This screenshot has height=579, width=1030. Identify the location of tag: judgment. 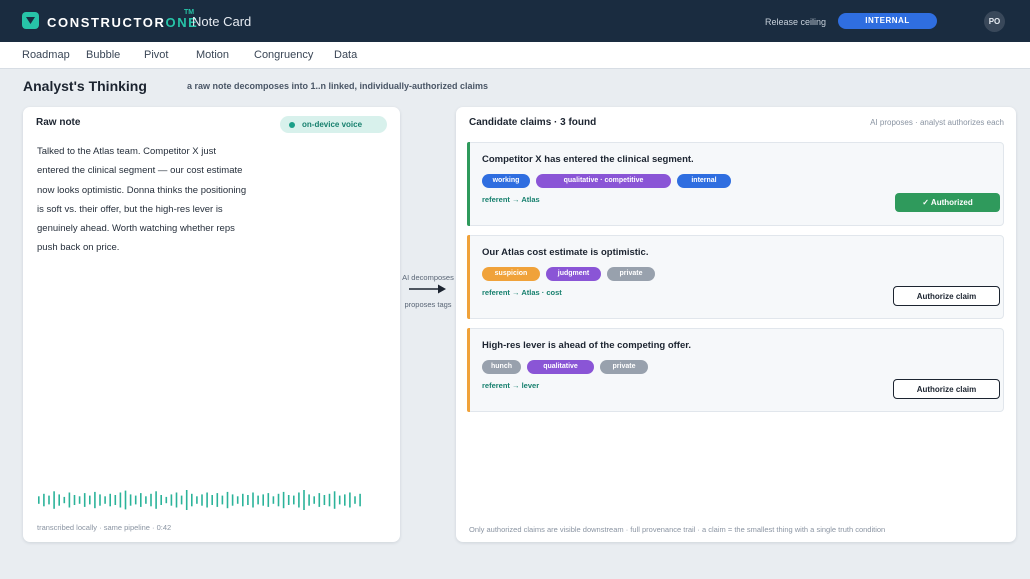
(573, 274).